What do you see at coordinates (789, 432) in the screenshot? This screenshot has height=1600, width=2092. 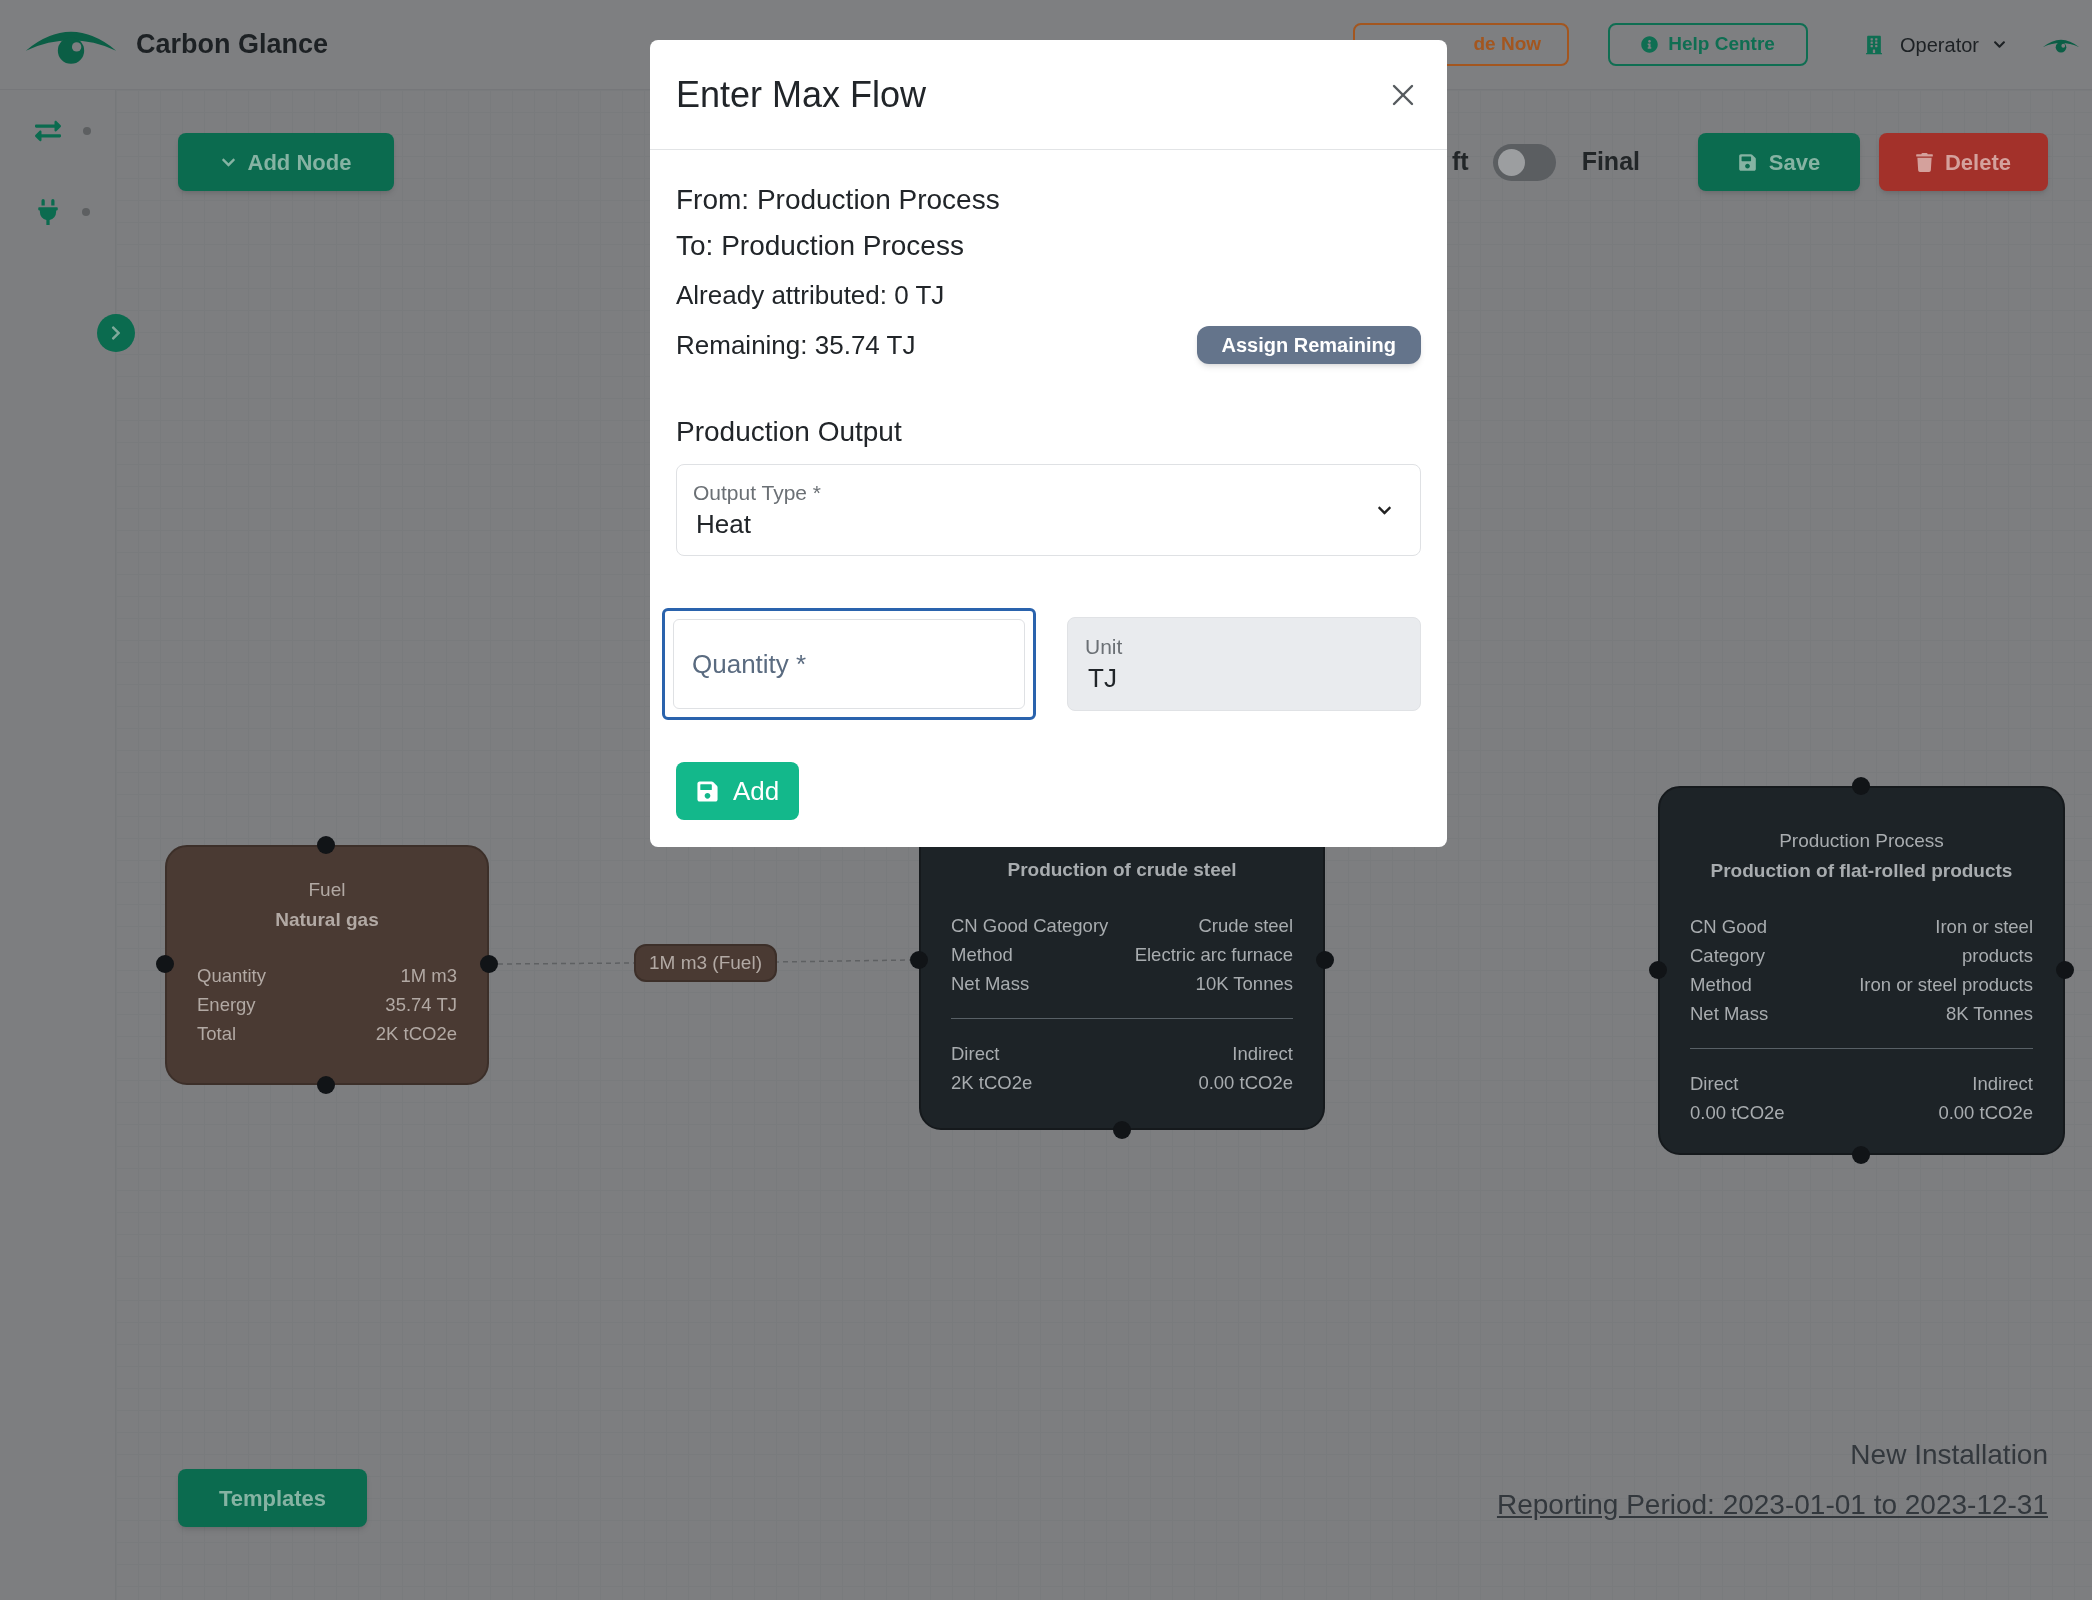 I see `section-heading: Production Output` at bounding box center [789, 432].